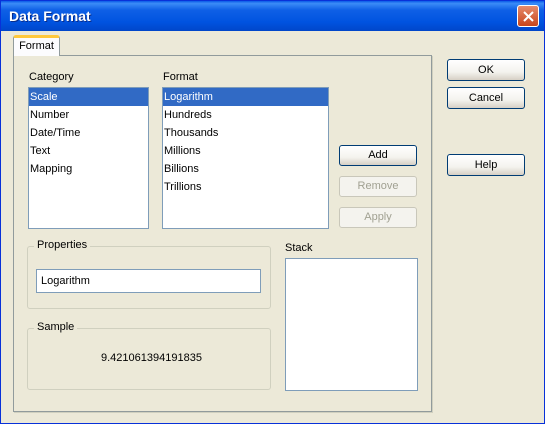 Image resolution: width=545 pixels, height=424 pixels. Describe the element at coordinates (299, 248) in the screenshot. I see `stack-label: Stack` at that location.